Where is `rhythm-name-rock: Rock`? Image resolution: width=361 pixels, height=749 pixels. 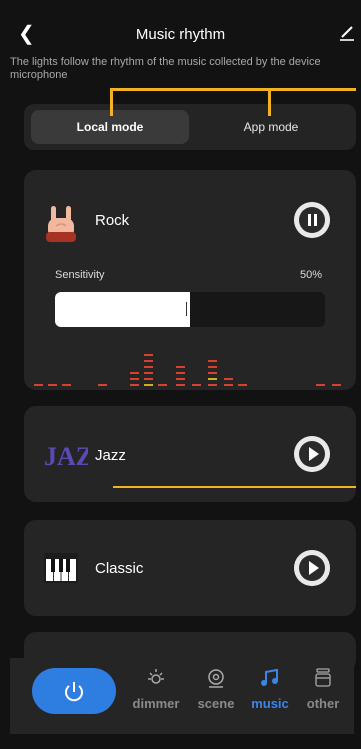
rhythm-name-rock: Rock is located at coordinates (112, 220).